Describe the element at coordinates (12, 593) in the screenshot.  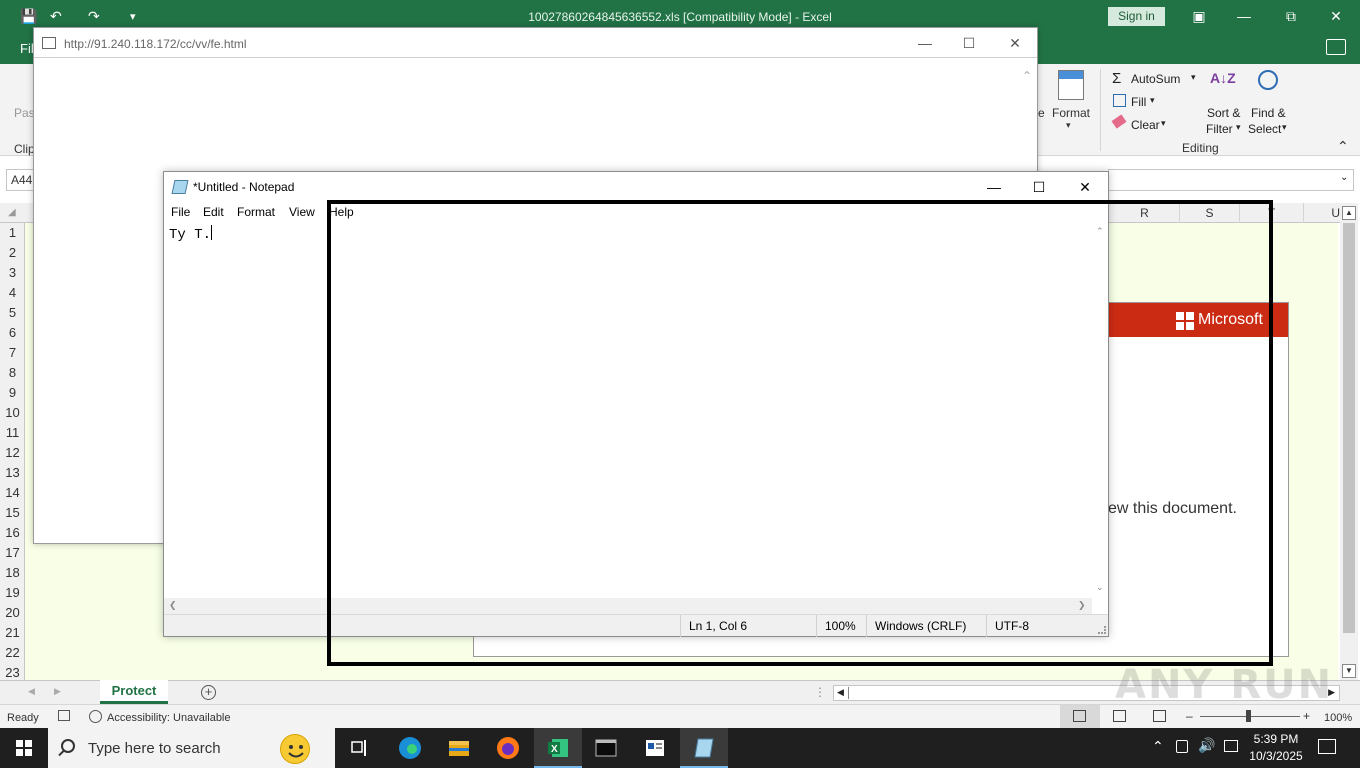
I see `row-header: 19` at that location.